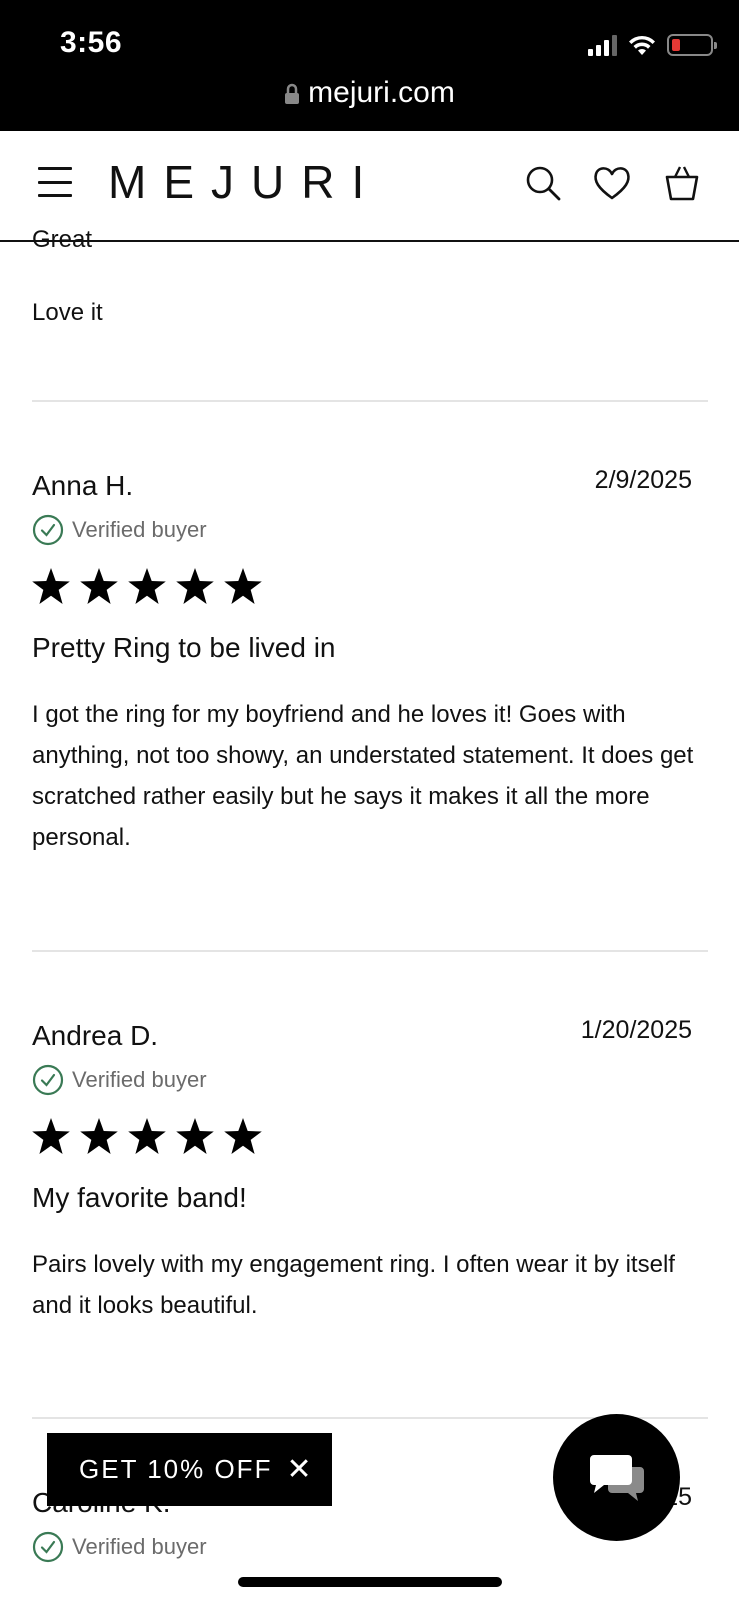 The image size is (739, 1600). I want to click on promo-label: GET 10% OFF, so click(176, 1469).